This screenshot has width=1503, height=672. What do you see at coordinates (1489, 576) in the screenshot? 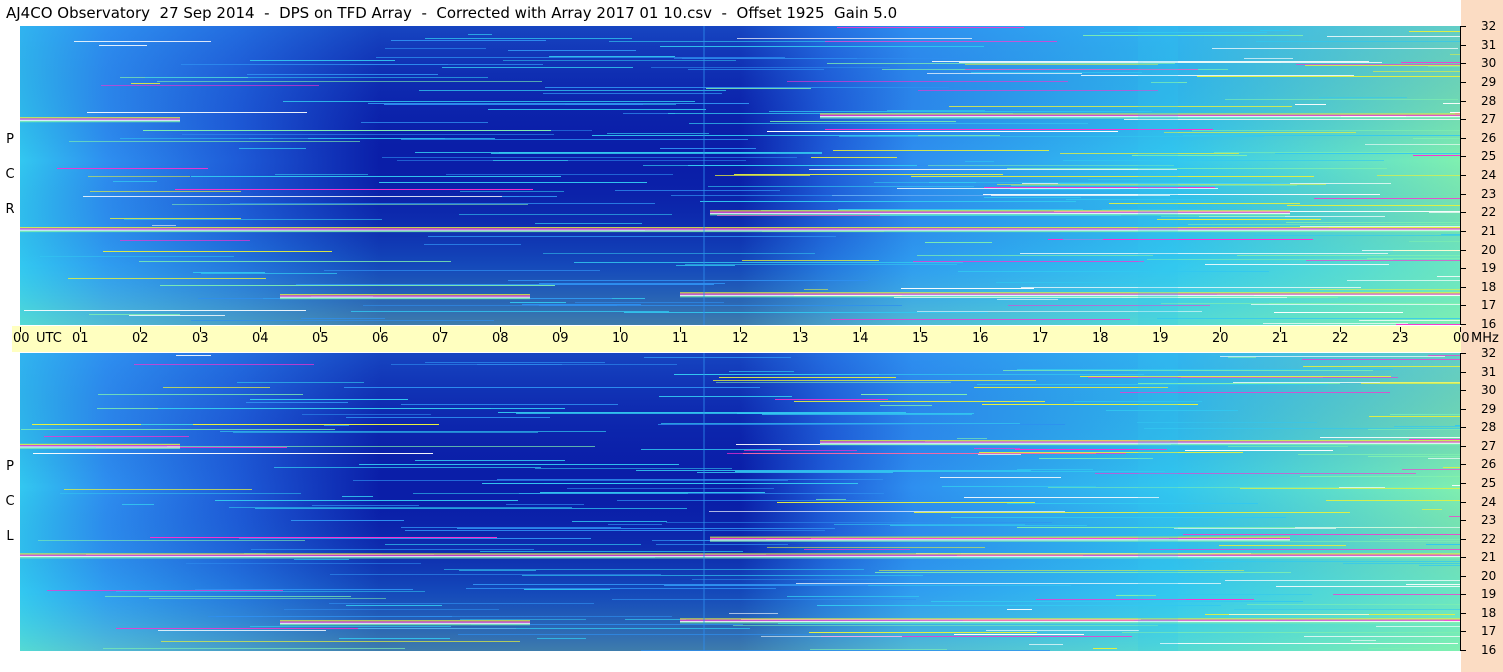
I see `lcp-freq-label: 20` at bounding box center [1489, 576].